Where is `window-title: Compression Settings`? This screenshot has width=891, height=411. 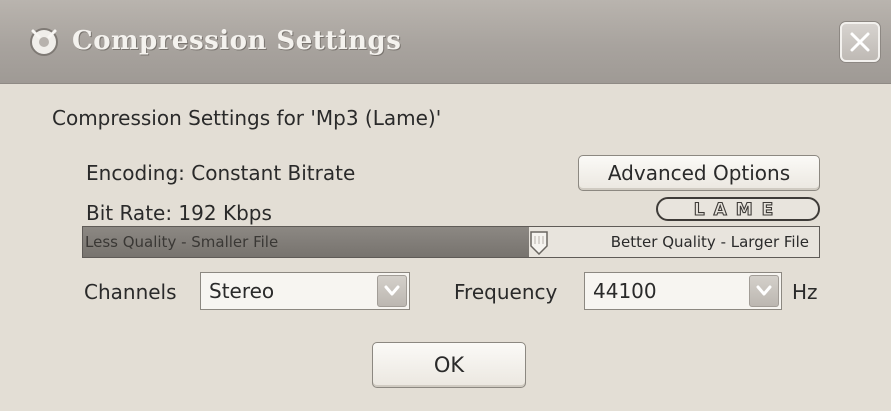 window-title: Compression Settings is located at coordinates (237, 41).